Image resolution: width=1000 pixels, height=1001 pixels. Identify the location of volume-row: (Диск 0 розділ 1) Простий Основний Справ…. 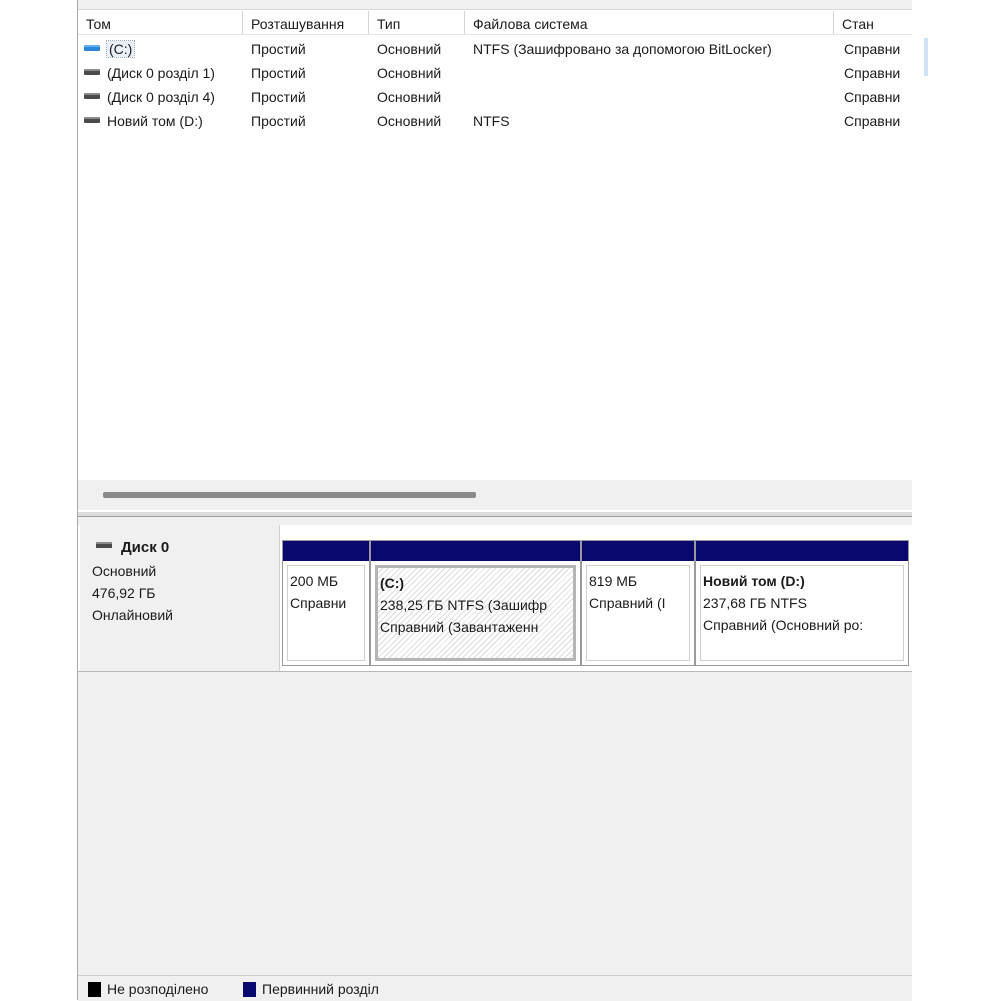
(495, 73).